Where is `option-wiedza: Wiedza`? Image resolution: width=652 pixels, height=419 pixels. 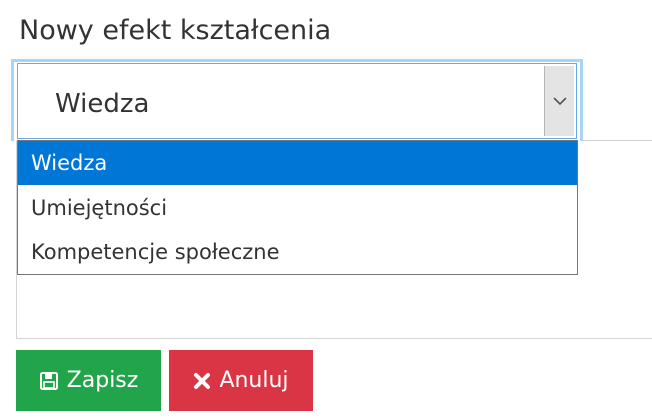 option-wiedza: Wiedza is located at coordinates (297, 163).